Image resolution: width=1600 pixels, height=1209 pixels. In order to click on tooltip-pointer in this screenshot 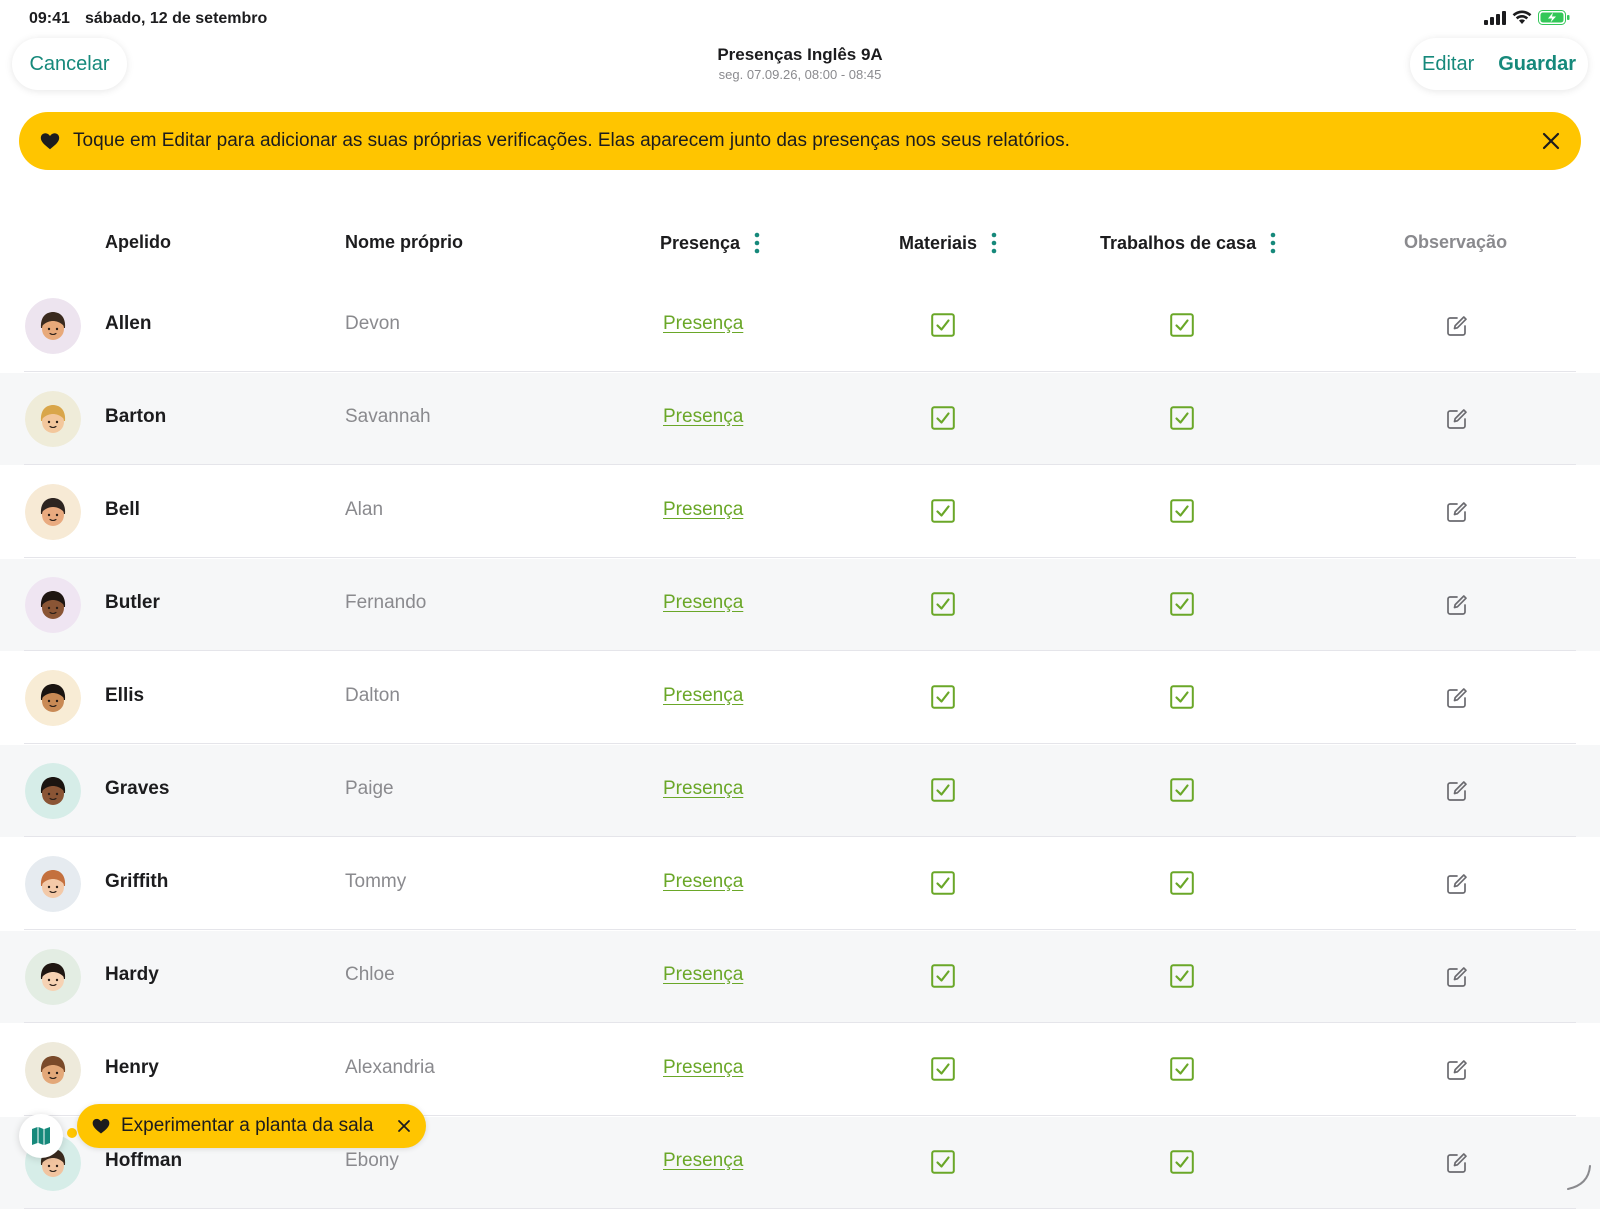, I will do `click(72, 1133)`.